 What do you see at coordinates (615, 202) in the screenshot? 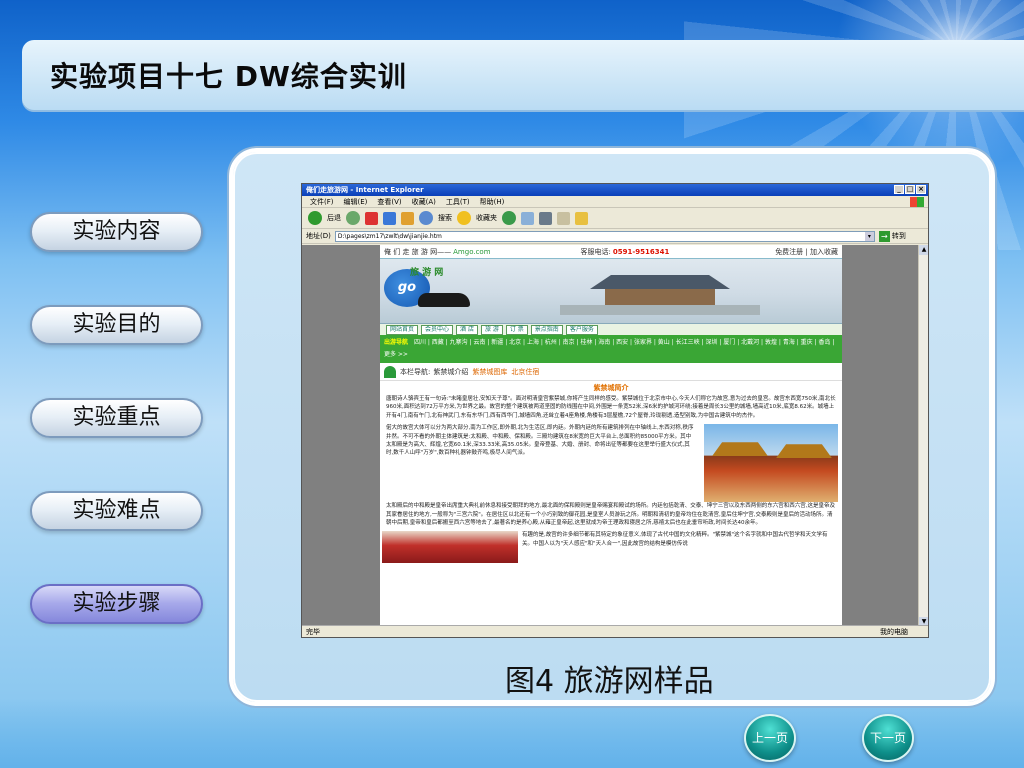
I see `browser-menu-bar: 文件(F) 编辑(E) 查看(V) 收藏(A) 工具(T) 帮助(H)` at bounding box center [615, 202].